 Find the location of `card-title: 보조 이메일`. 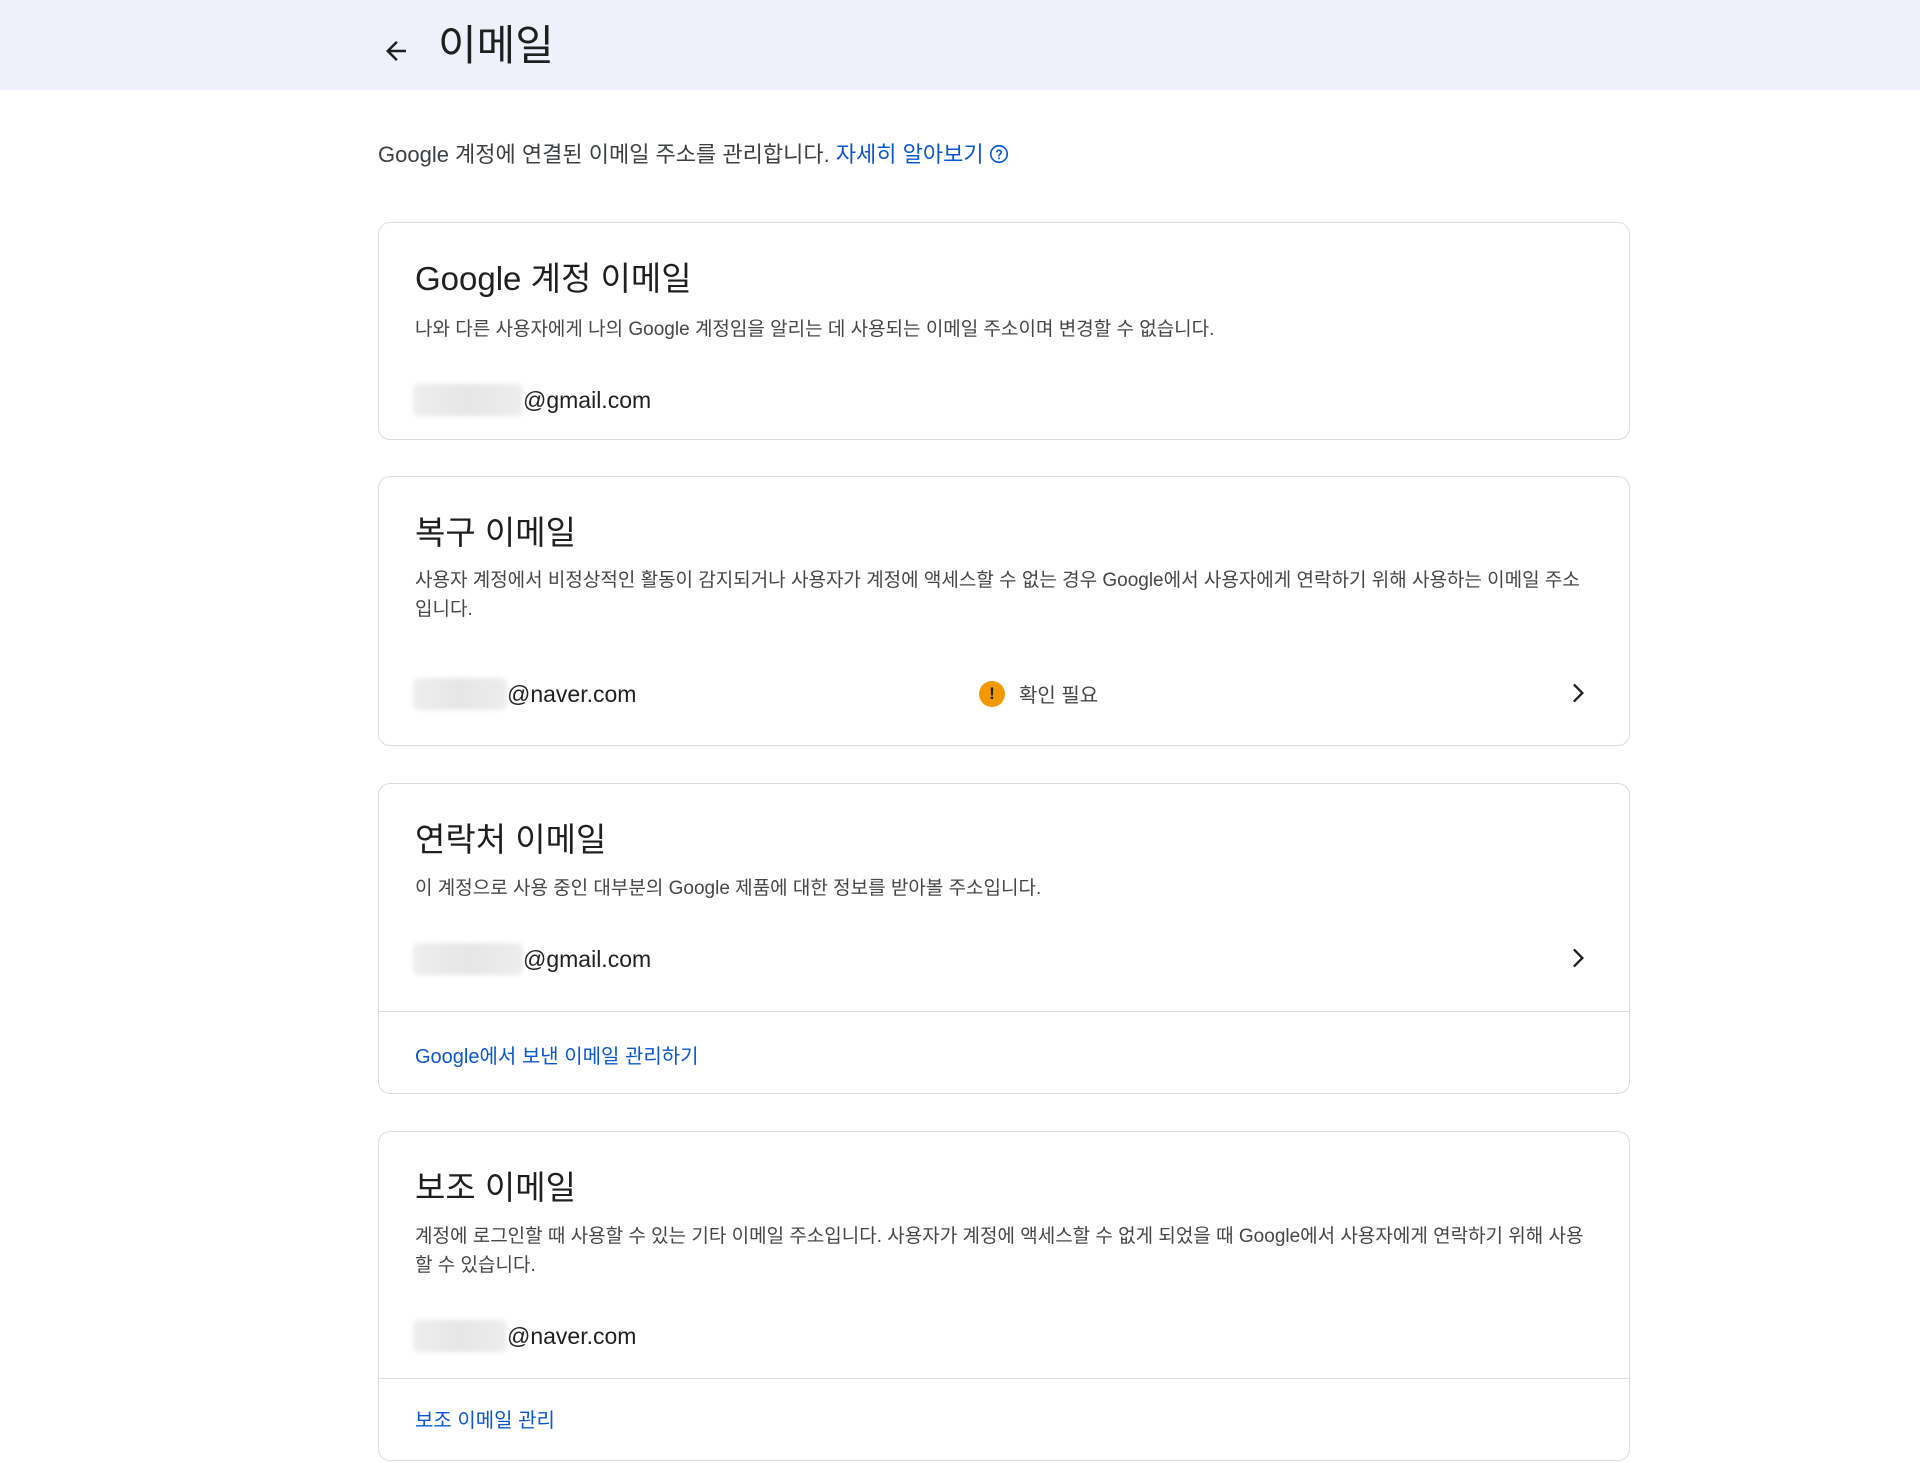

card-title: 보조 이메일 is located at coordinates (495, 1187).